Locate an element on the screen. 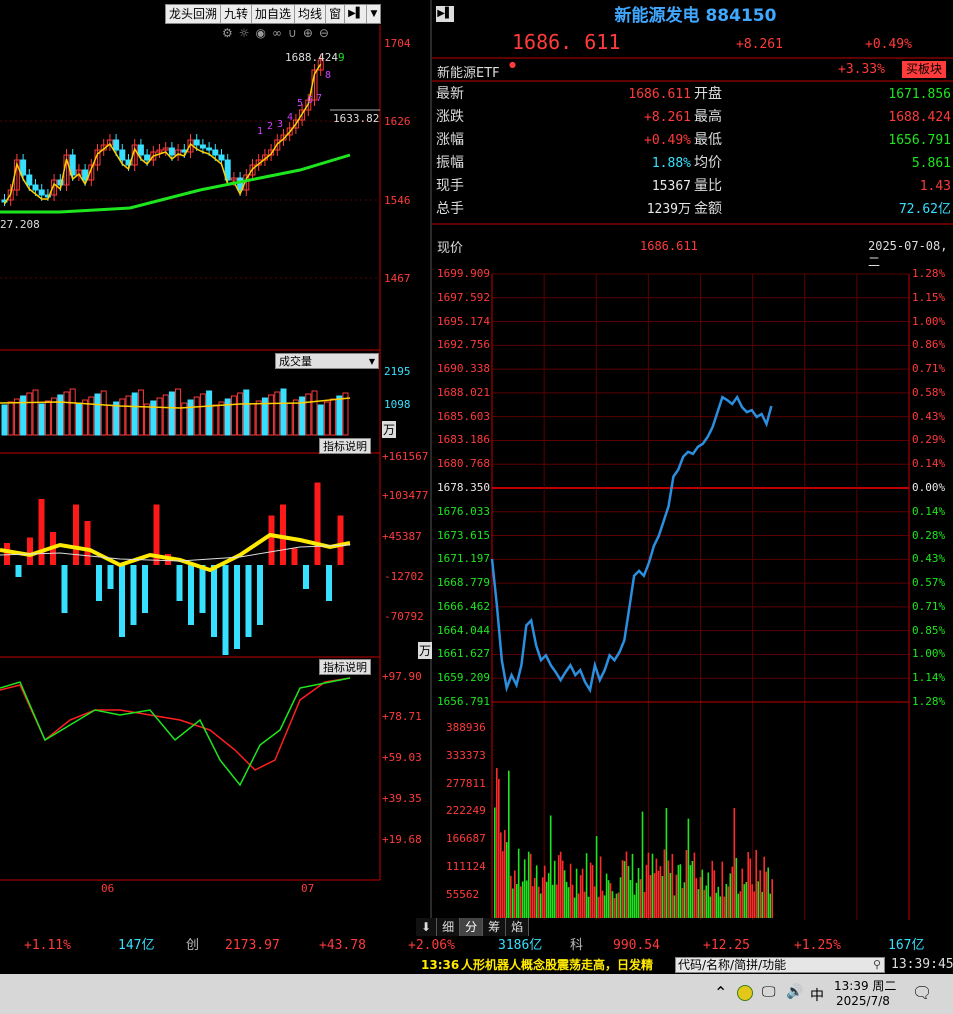 The image size is (953, 1014). quote-value: 1656.791 is located at coordinates (919, 140).